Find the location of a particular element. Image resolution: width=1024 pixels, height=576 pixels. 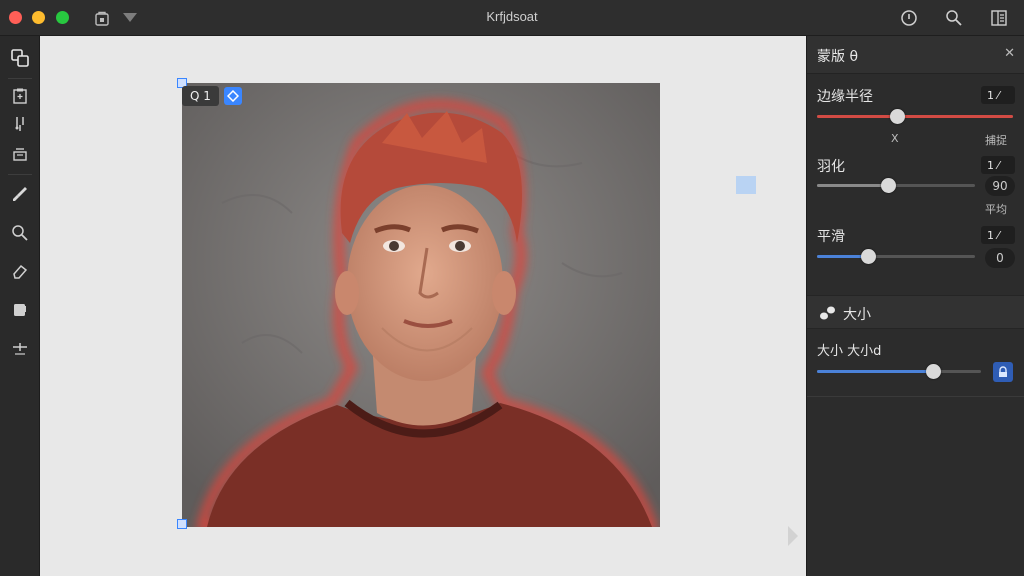

feather-slider-thumb is located at coordinates (889, 185).